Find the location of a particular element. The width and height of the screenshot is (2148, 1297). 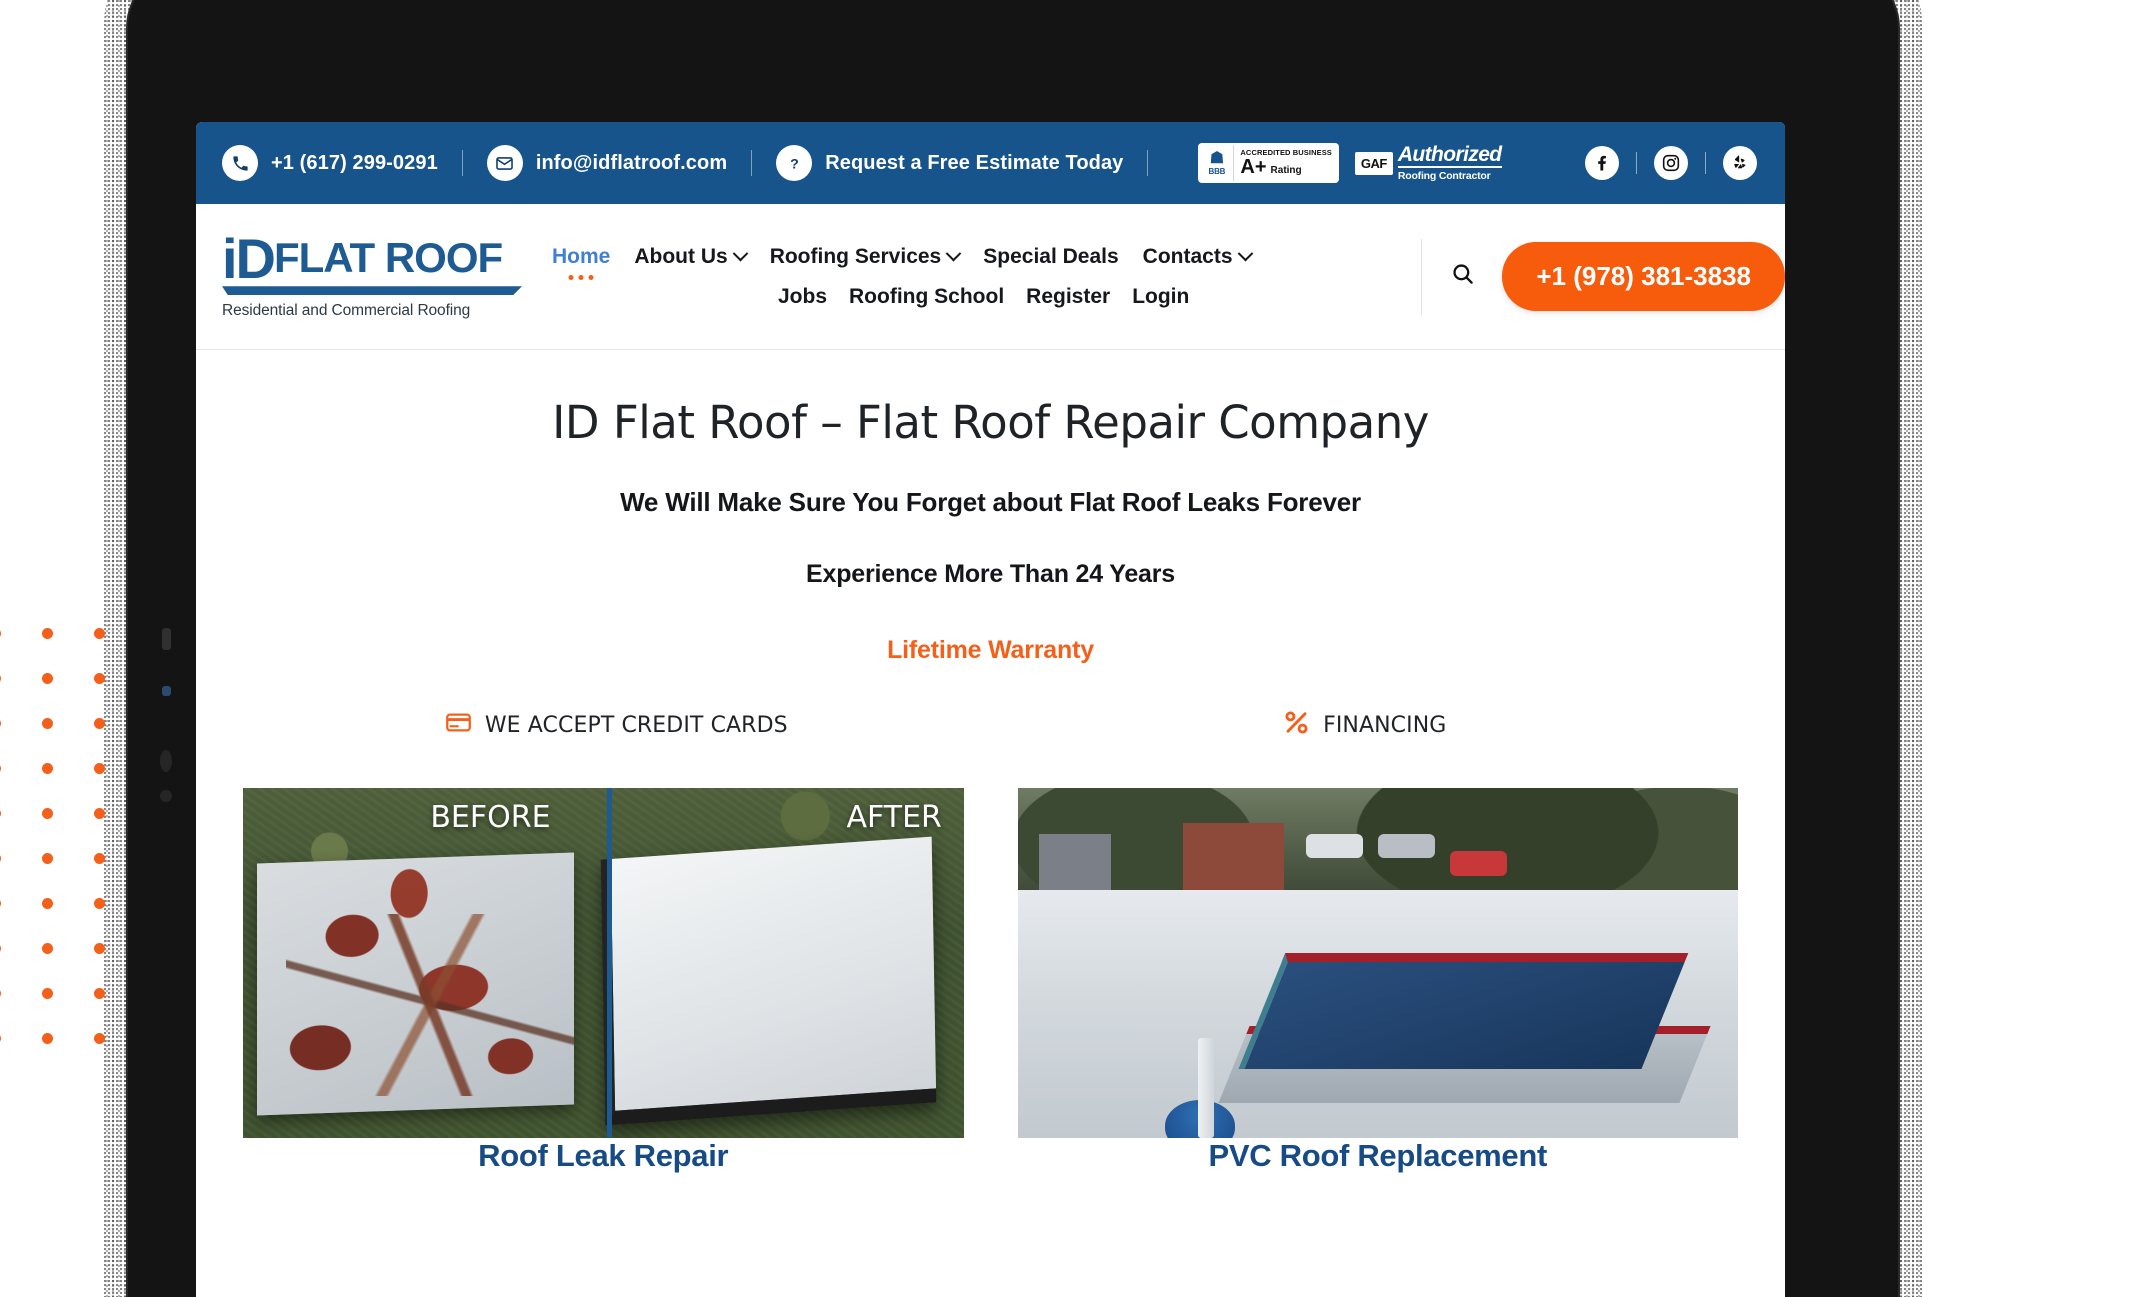

page-title: ID Flat Roof – Flat Roof Repair Company is located at coordinates (990, 422).